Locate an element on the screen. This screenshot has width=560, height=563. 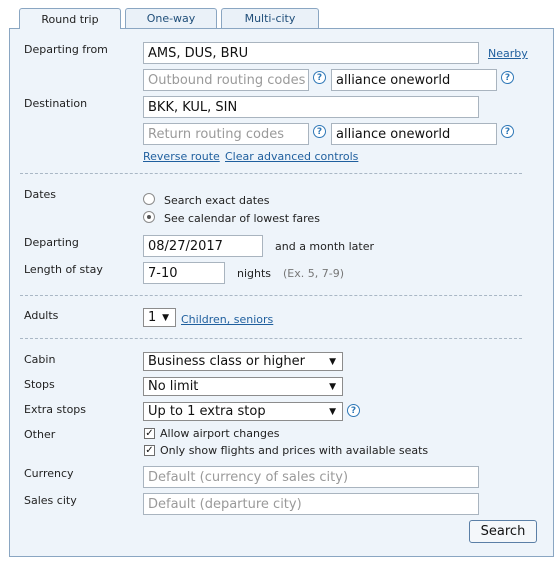
length-of-stay-label: Length of stay is located at coordinates (63, 269).